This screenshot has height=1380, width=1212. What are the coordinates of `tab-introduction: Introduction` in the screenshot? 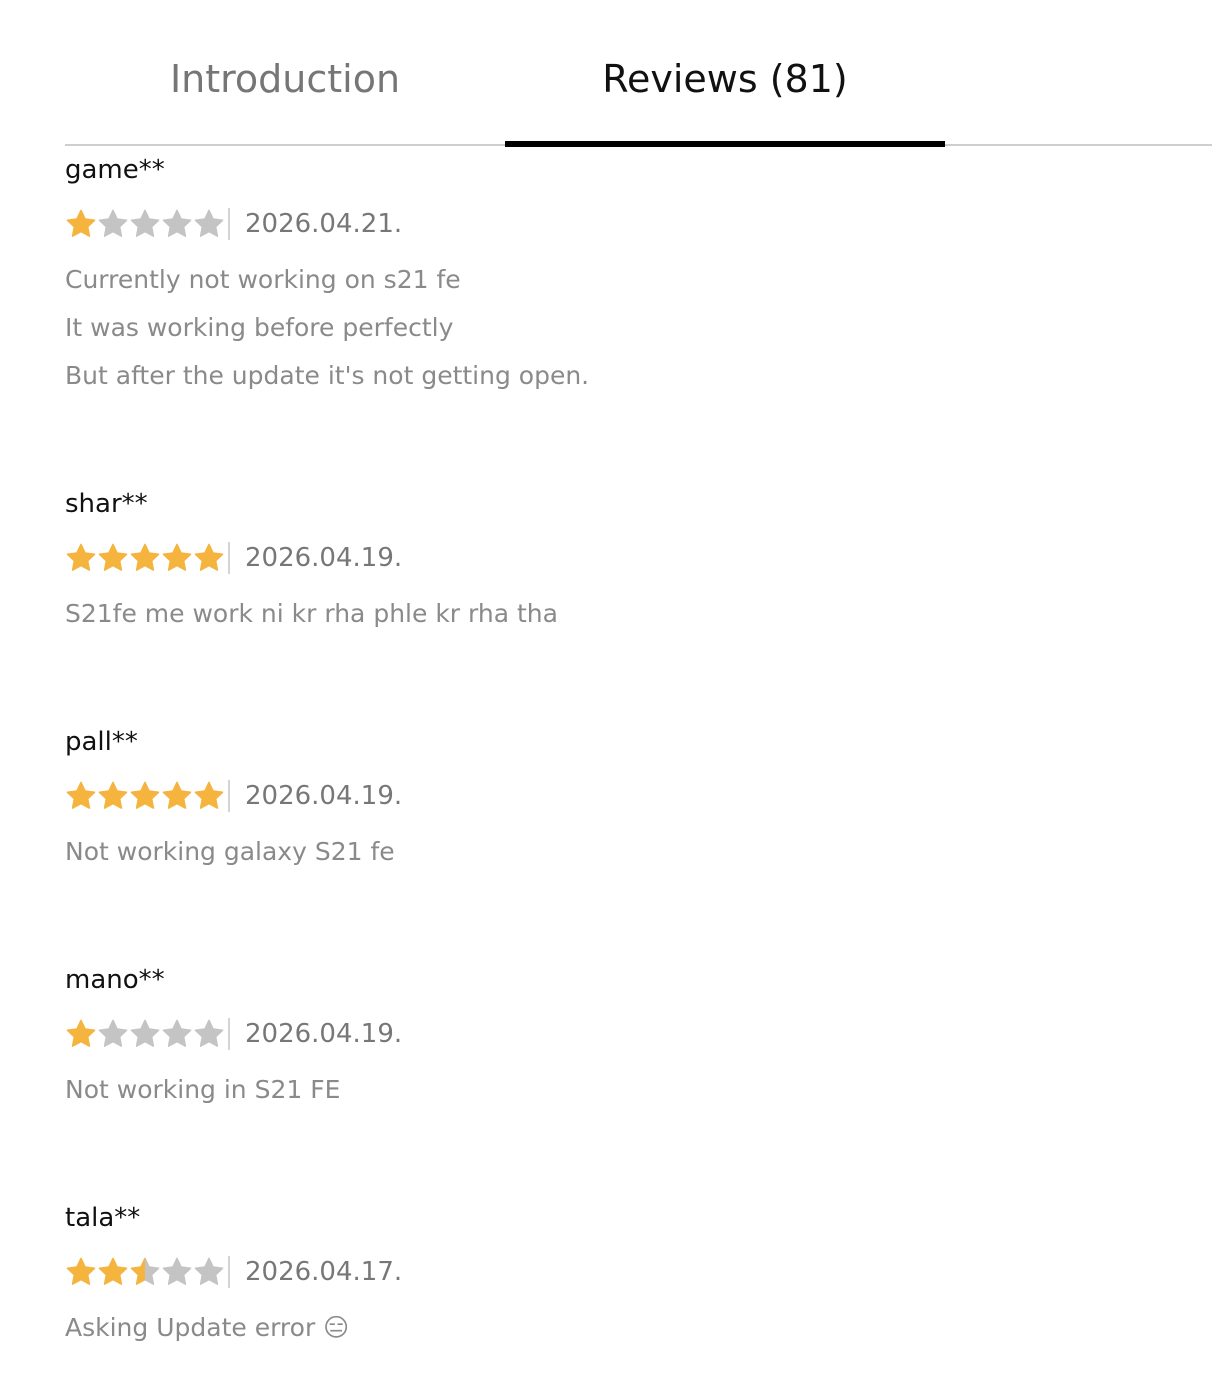 It's located at (285, 73).